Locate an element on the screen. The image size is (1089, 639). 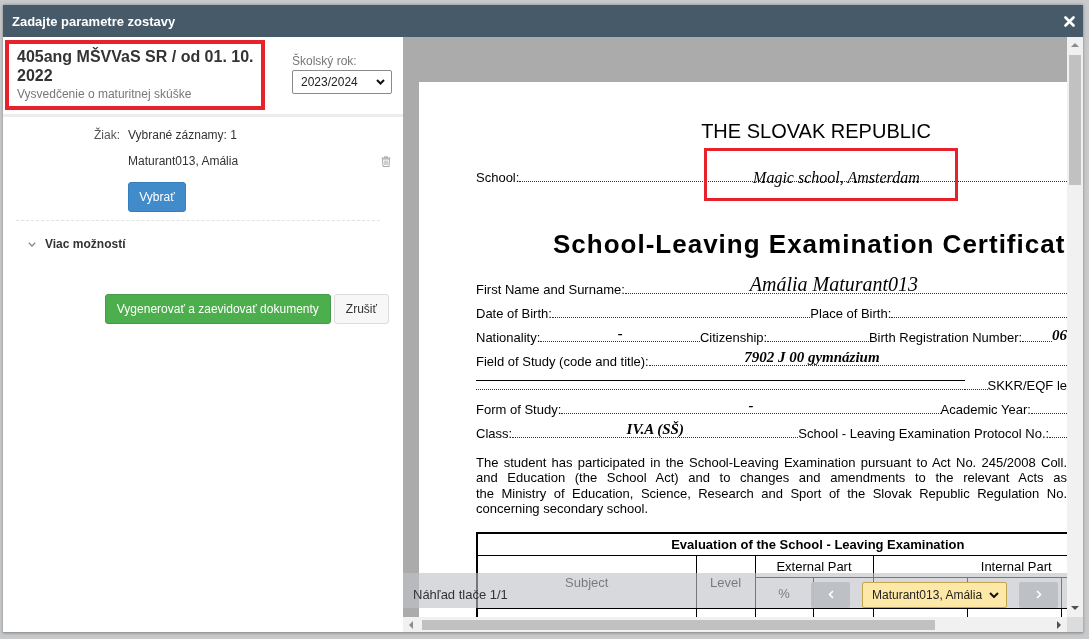
trash-icon is located at coordinates (386, 161).